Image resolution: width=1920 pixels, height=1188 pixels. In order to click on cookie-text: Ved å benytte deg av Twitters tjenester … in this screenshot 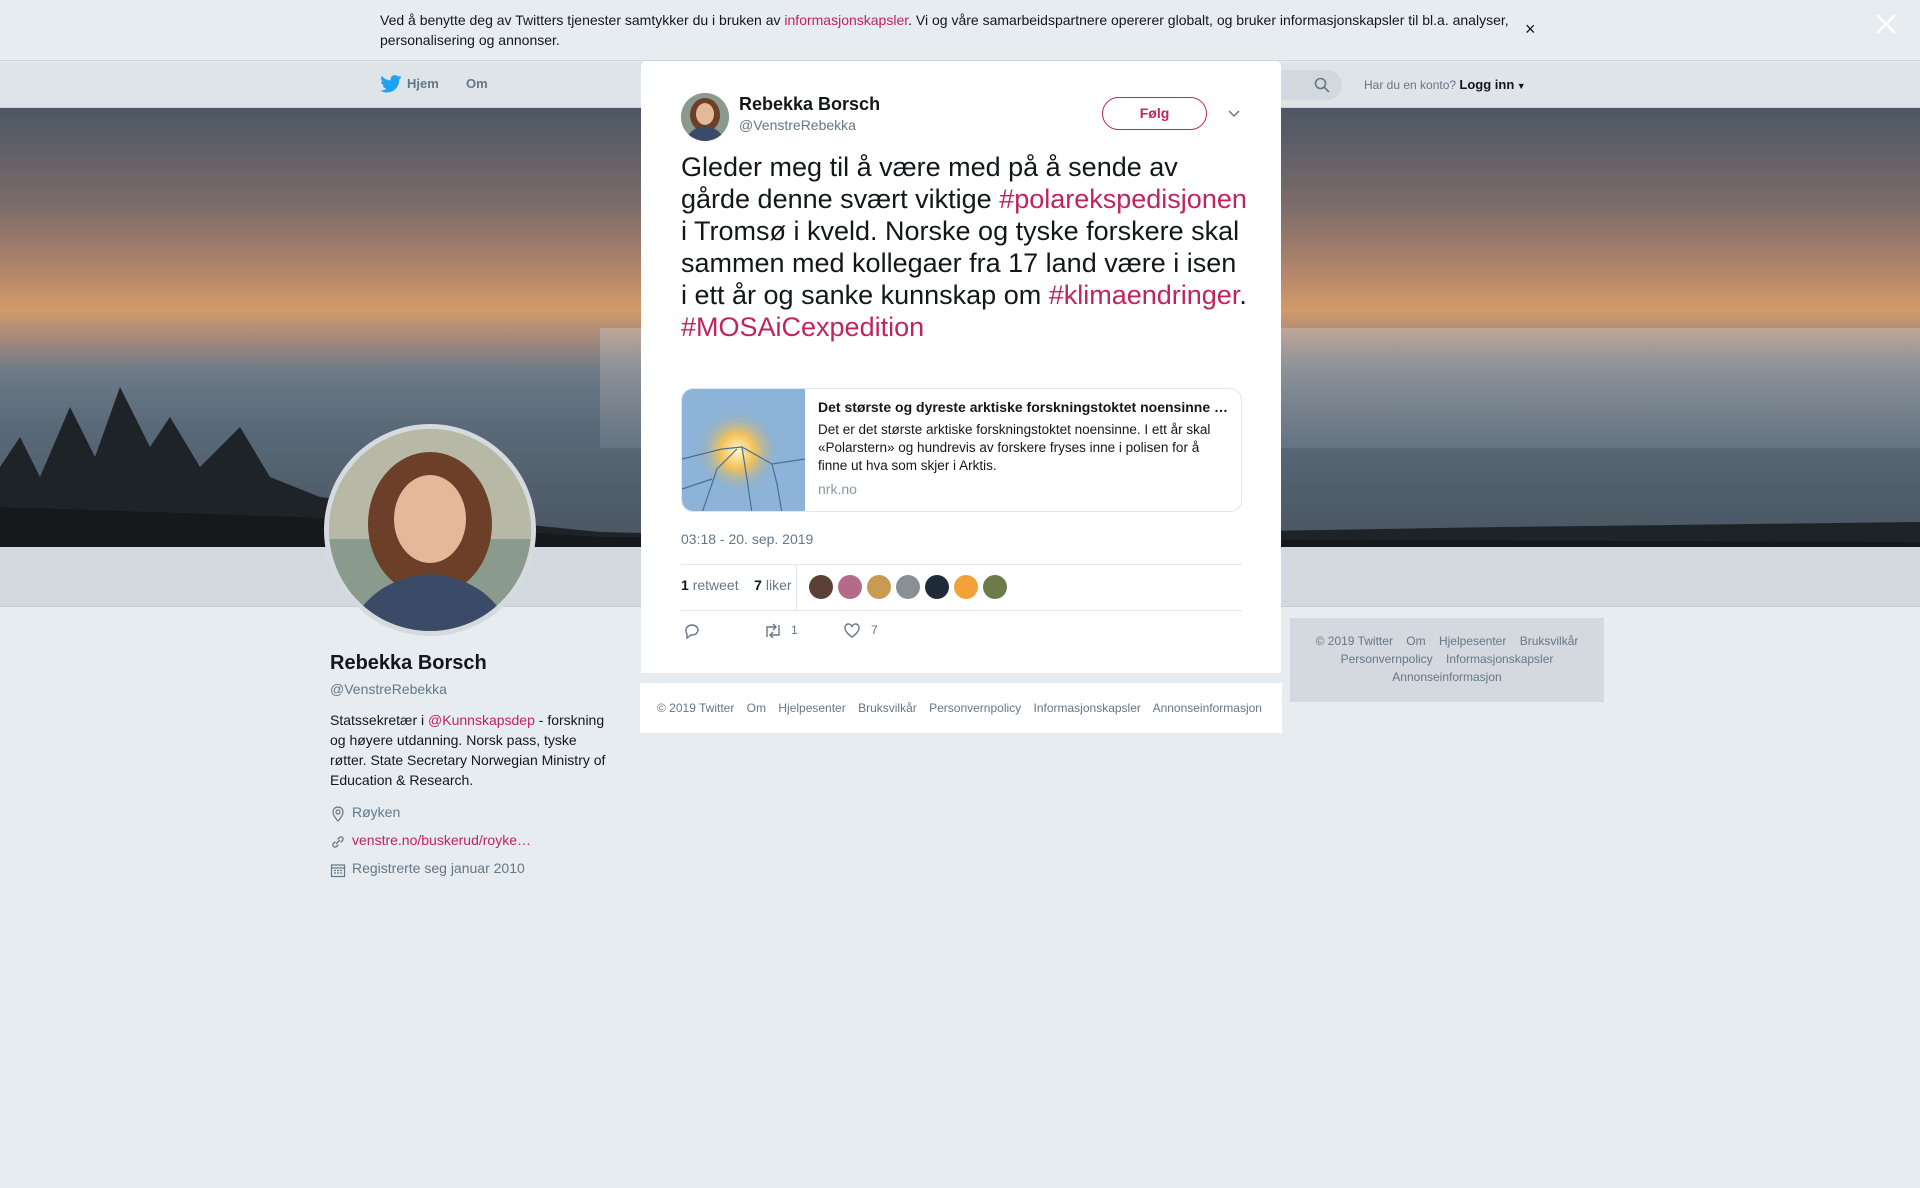, I will do `click(945, 30)`.